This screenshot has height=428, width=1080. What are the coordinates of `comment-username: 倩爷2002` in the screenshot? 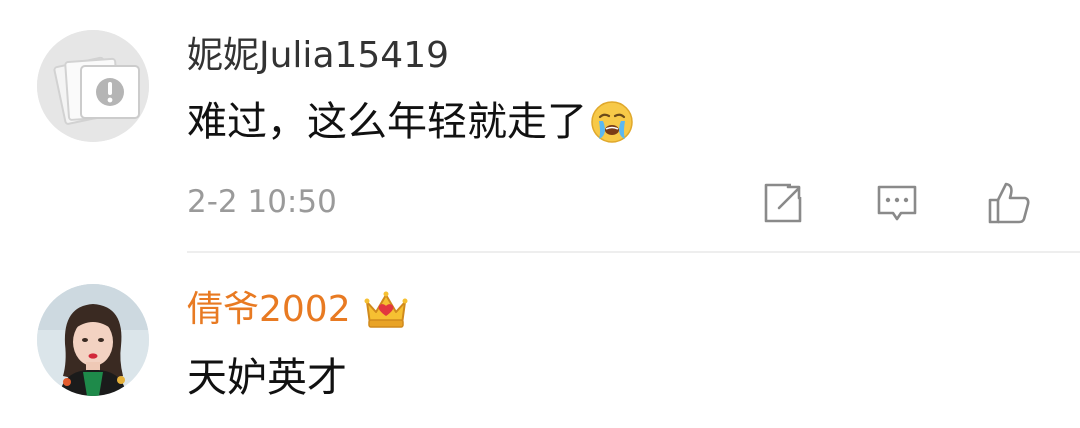 It's located at (269, 310).